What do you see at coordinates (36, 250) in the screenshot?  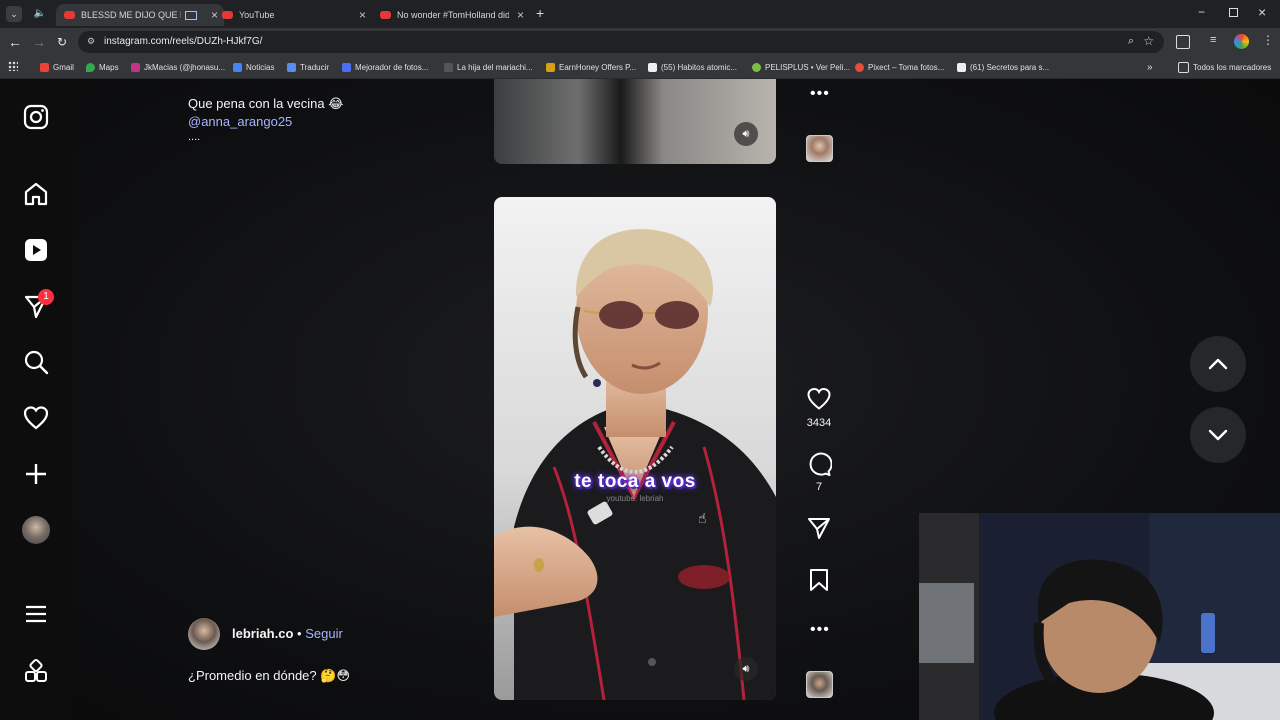 I see `reels-icon` at bounding box center [36, 250].